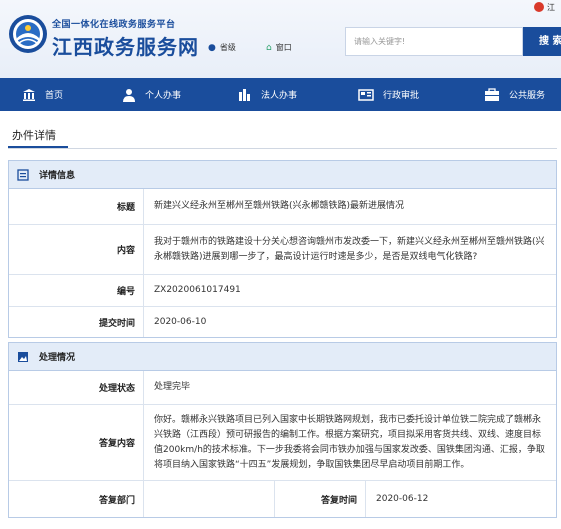  What do you see at coordinates (197, 290) in the screenshot?
I see `row-value: ZX2020061017491` at bounding box center [197, 290].